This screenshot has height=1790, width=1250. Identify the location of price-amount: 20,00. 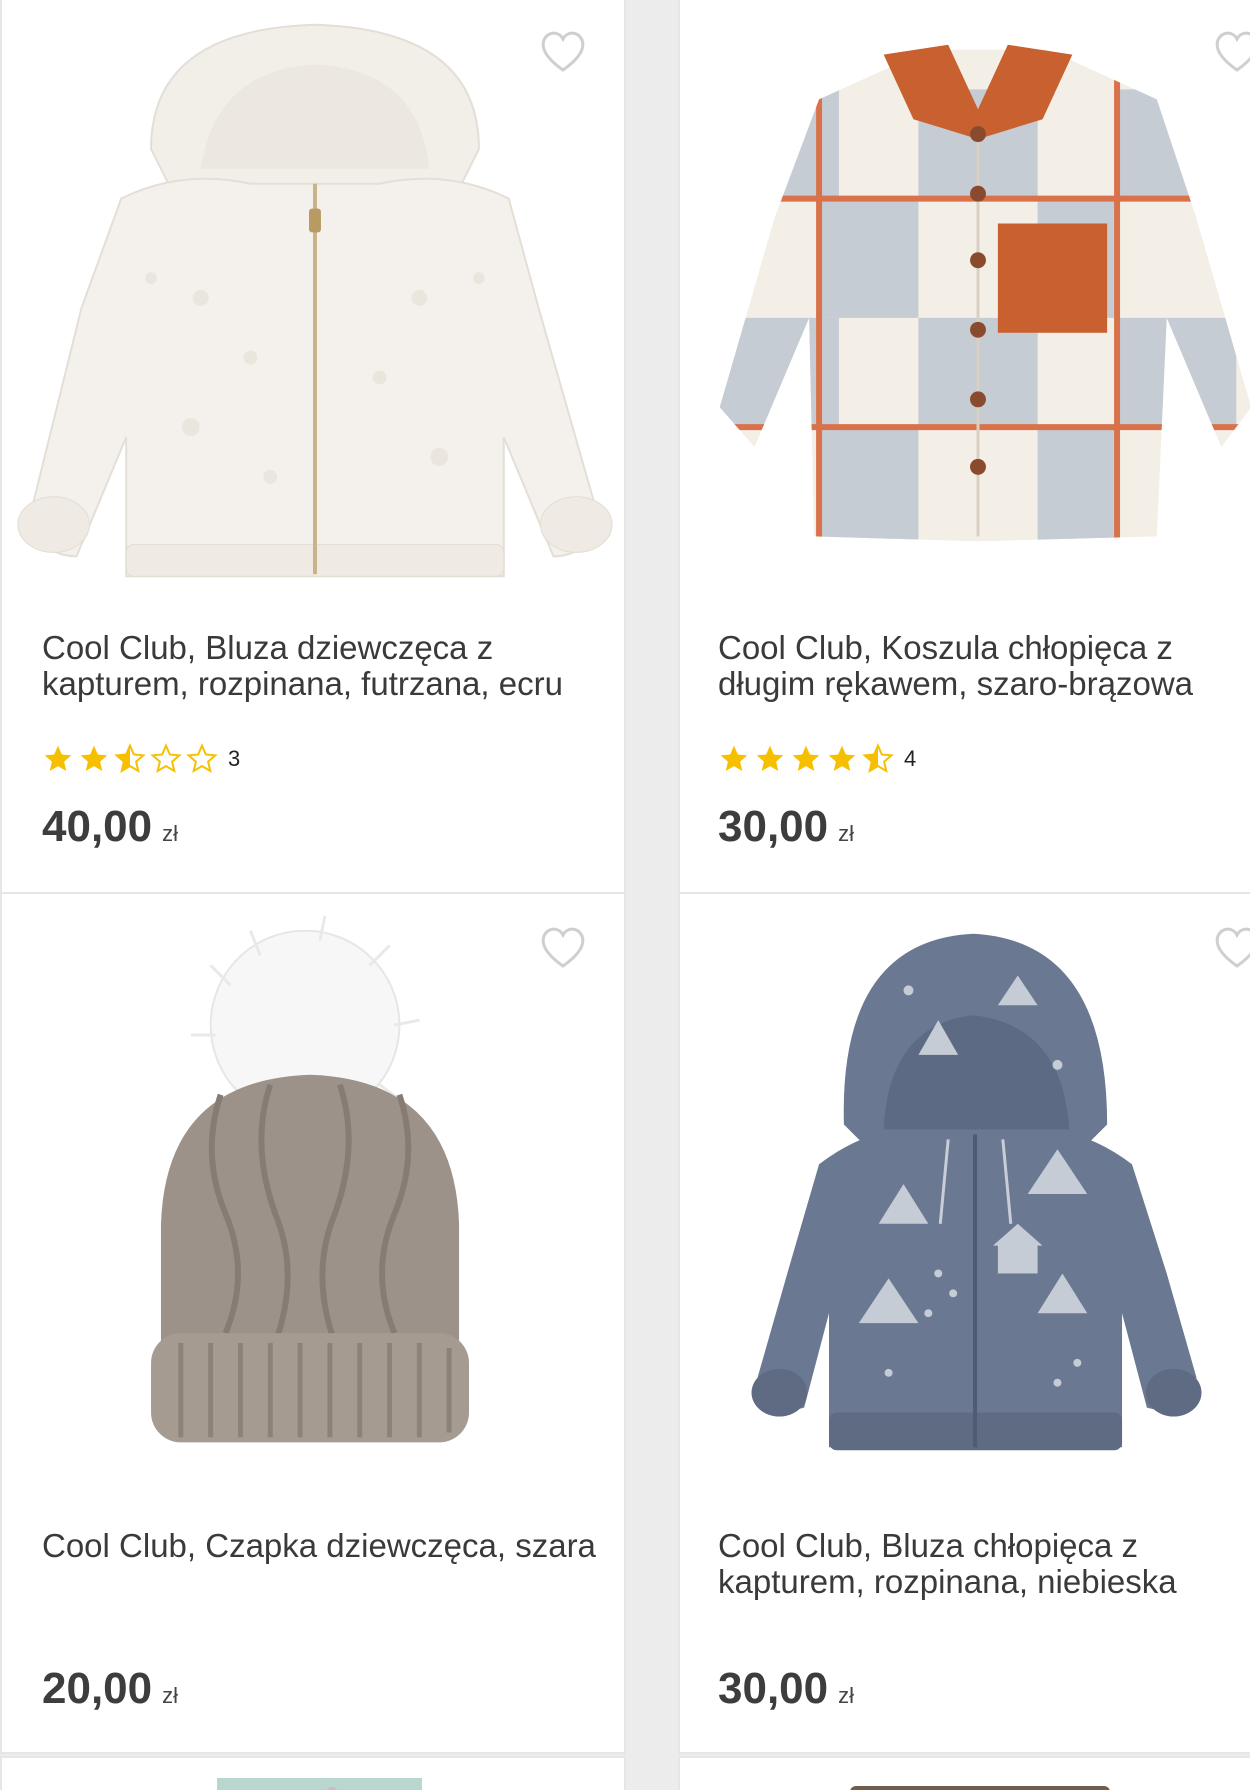
(97, 1688).